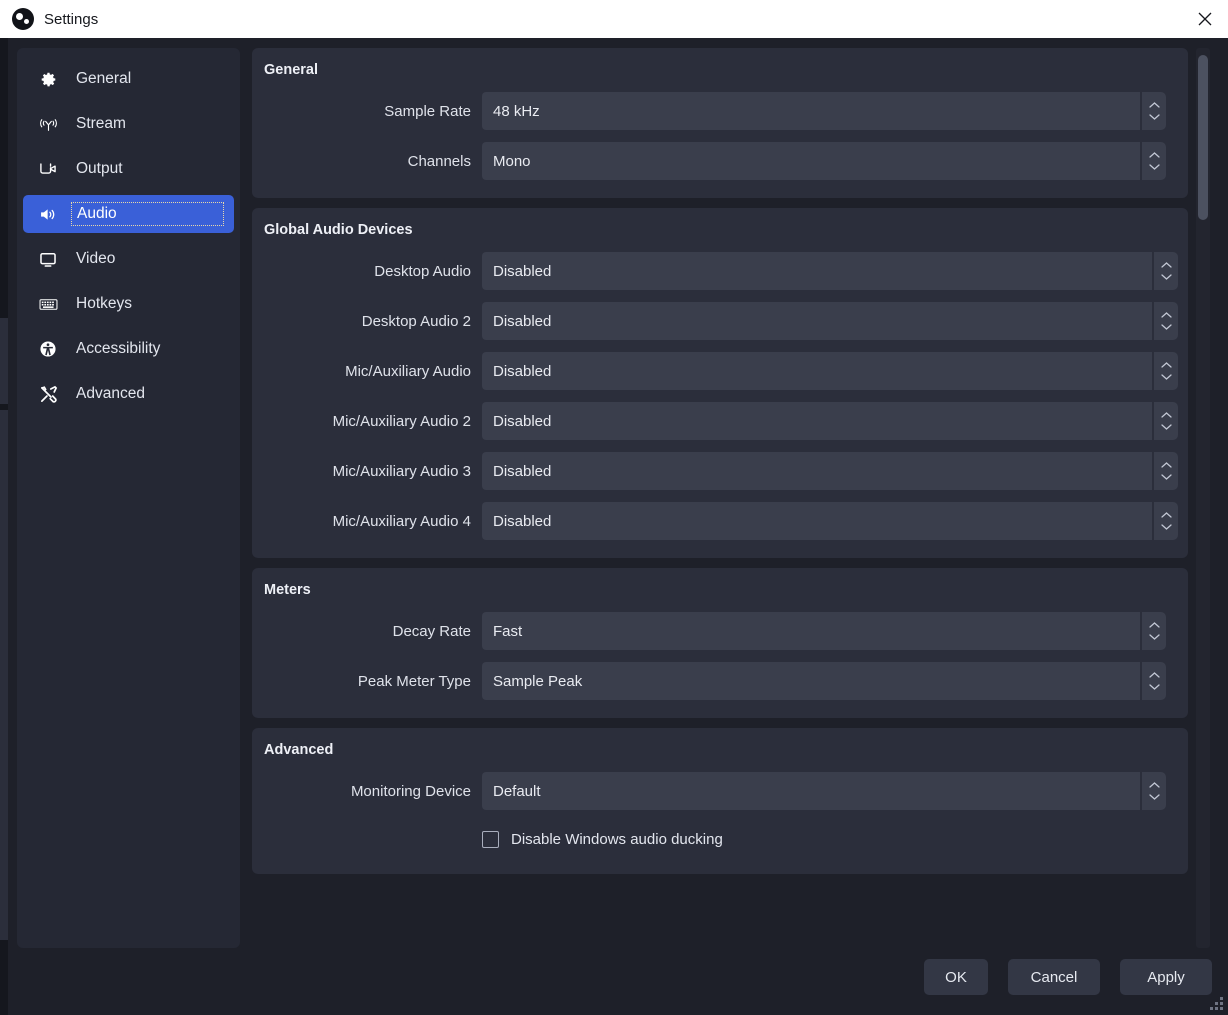  I want to click on row-label: Channels, so click(439, 161).